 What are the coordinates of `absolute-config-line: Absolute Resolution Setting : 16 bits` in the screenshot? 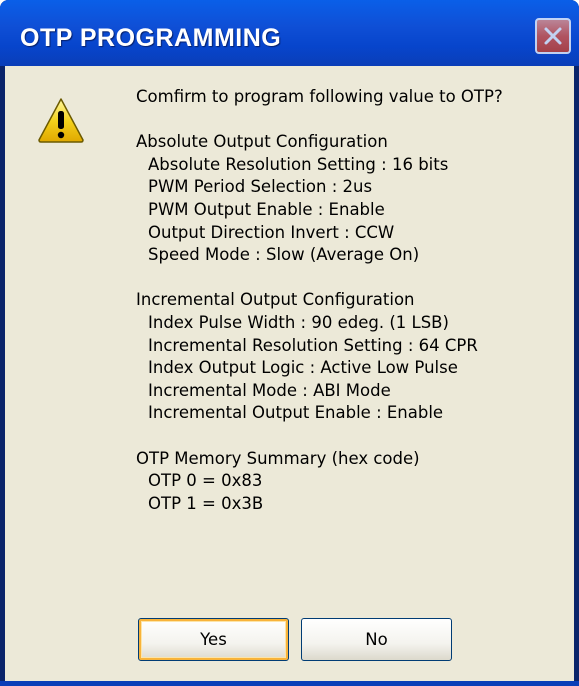 It's located at (298, 164).